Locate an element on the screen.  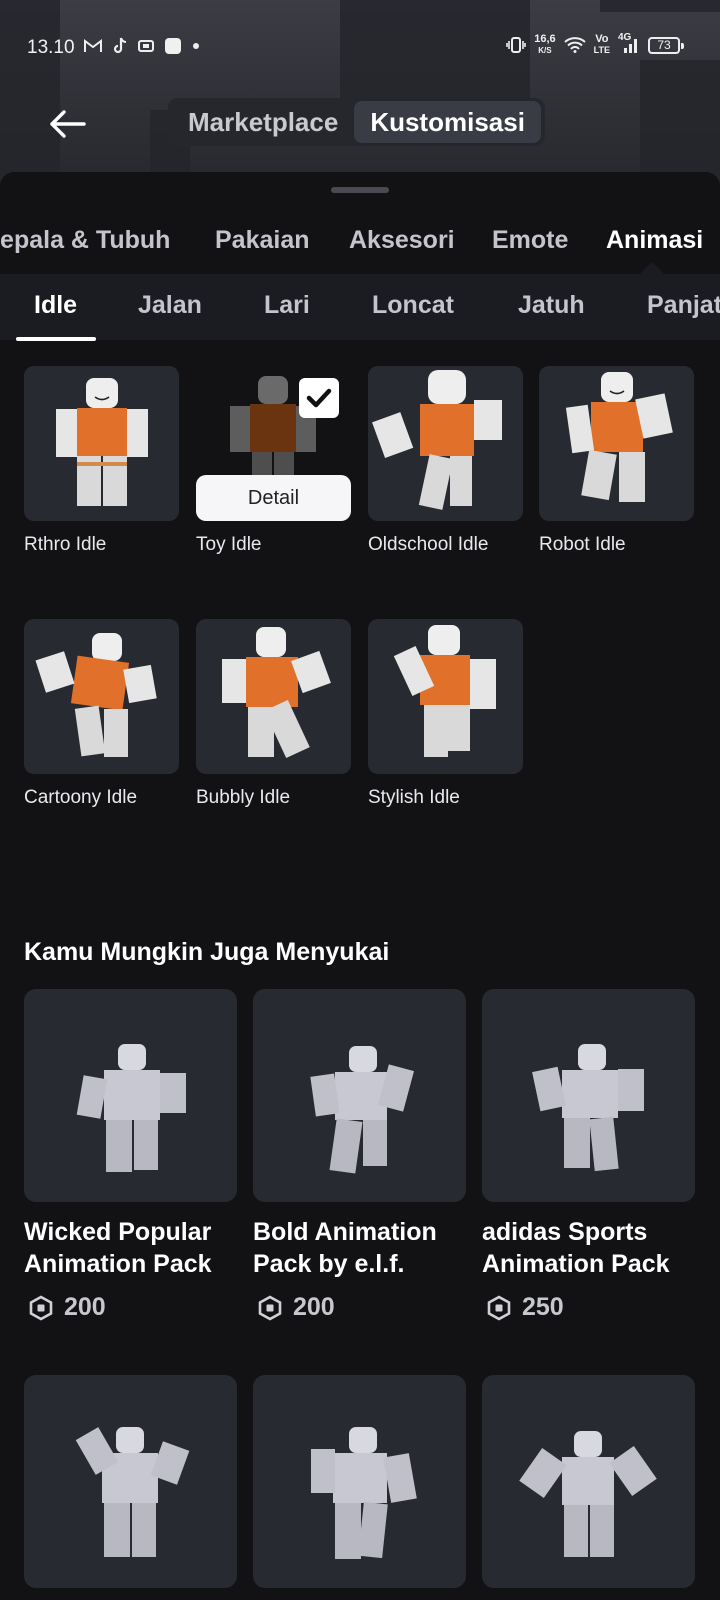
tab-aksesori: Aksesori is located at coordinates (402, 240).